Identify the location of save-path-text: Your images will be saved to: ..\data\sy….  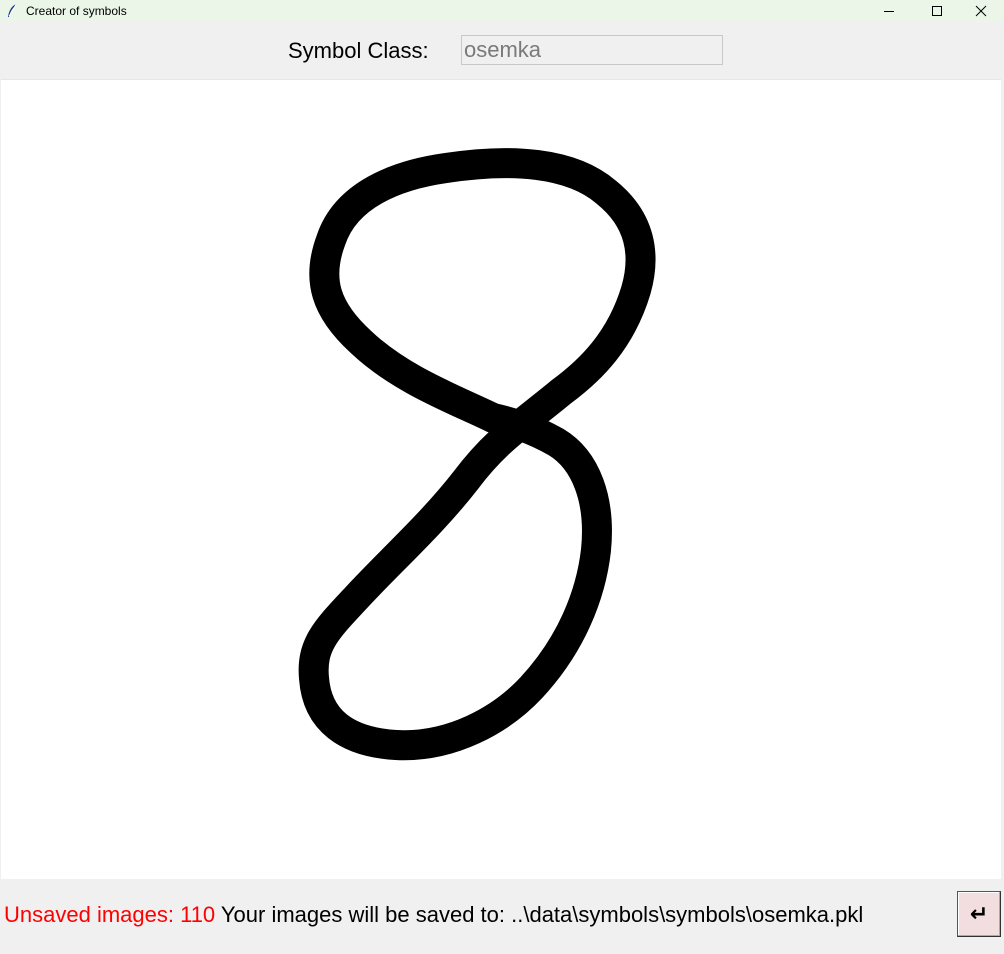
(539, 914).